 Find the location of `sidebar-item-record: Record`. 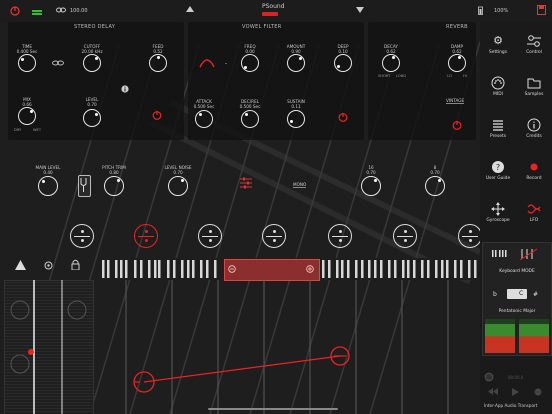

sidebar-item-record: Record is located at coordinates (534, 170).